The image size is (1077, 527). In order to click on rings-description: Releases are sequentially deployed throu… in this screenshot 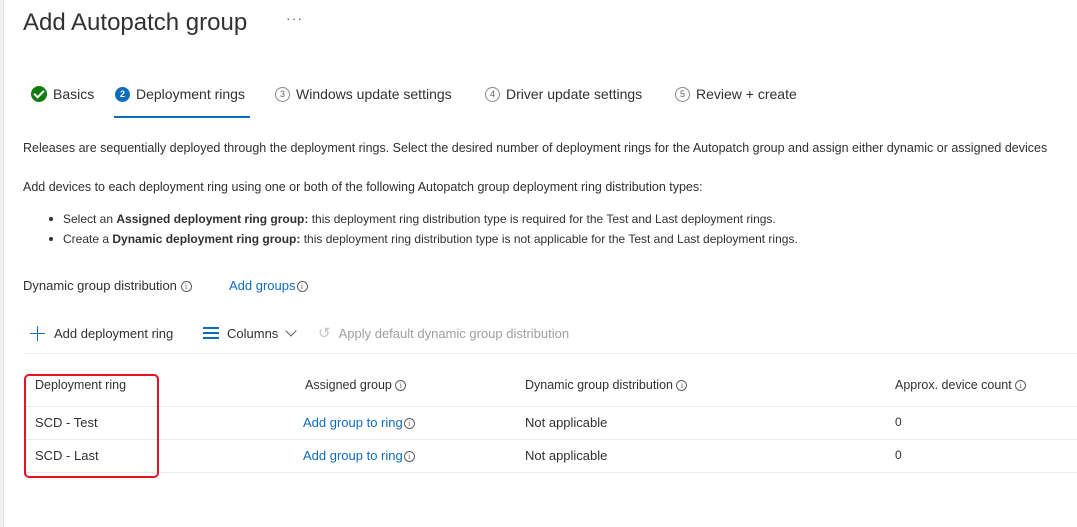, I will do `click(535, 148)`.